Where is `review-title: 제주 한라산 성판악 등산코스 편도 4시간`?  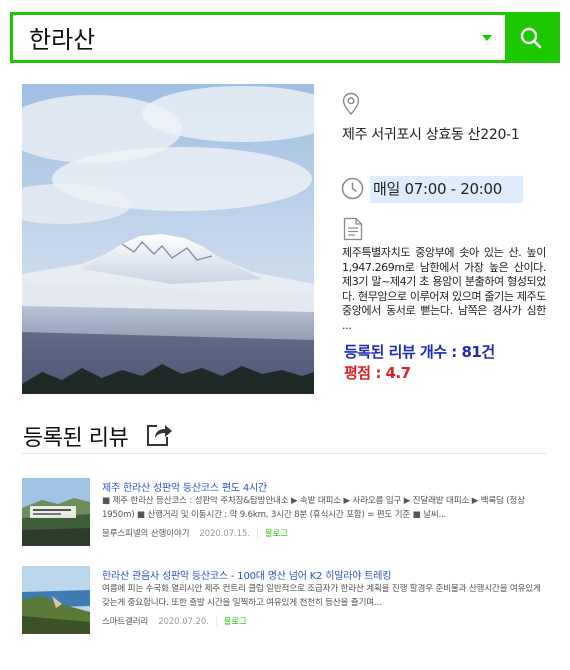 review-title: 제주 한라산 성판악 등산코스 편도 4시간 is located at coordinates (184, 486).